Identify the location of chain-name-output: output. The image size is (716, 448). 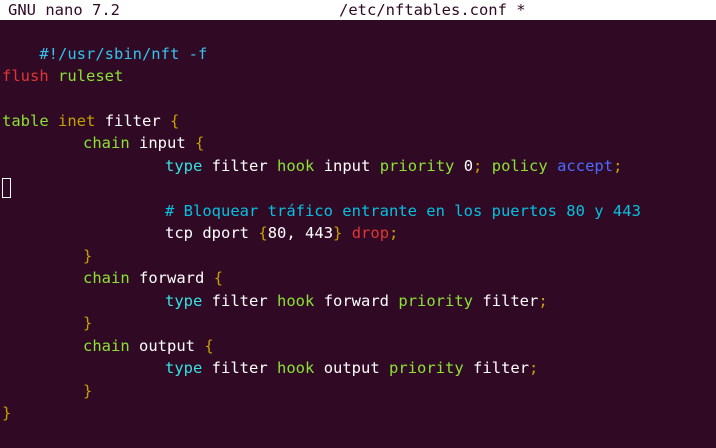
(167, 346).